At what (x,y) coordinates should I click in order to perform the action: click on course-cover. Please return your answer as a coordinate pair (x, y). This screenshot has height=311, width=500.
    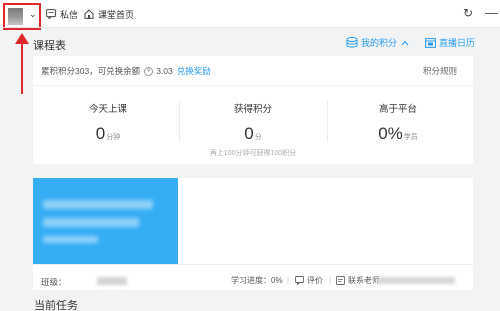
    Looking at the image, I should click on (105, 221).